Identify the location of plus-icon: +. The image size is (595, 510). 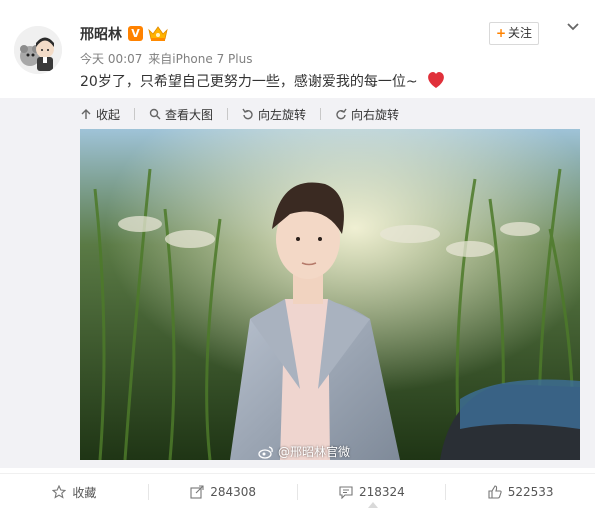
(501, 33).